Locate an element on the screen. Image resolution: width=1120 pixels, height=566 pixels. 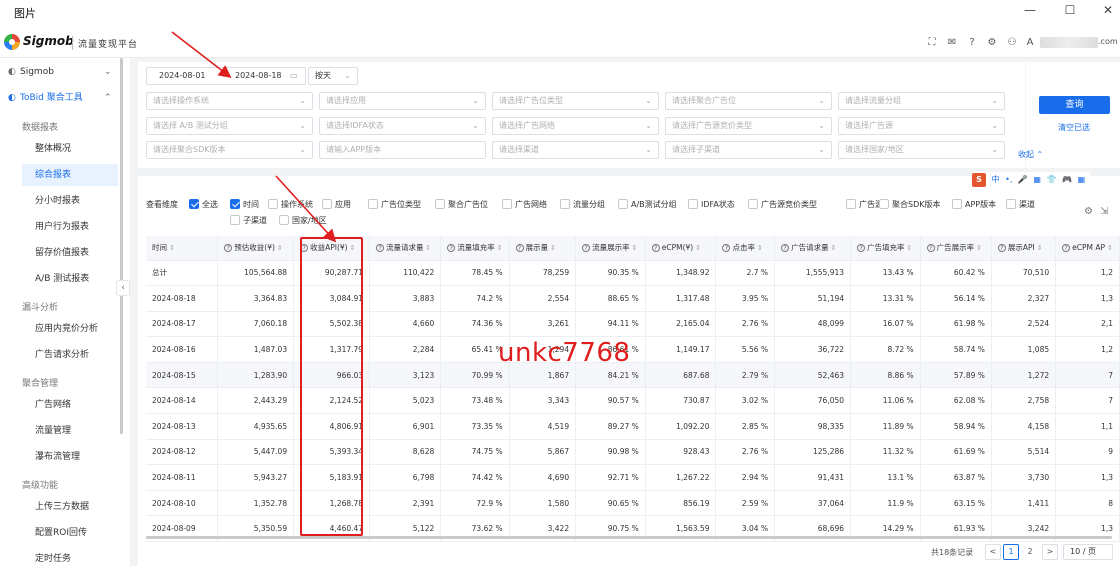
ime-skin-icon: 👕 is located at coordinates (1052, 179).